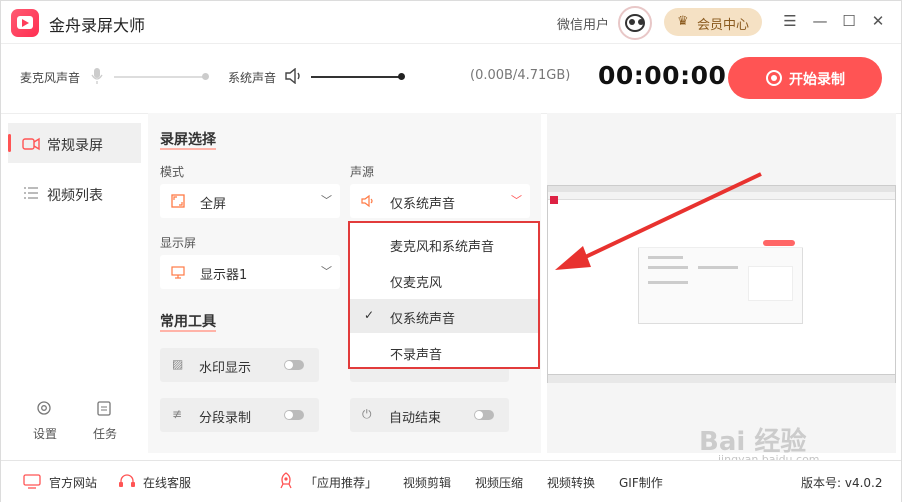  What do you see at coordinates (188, 323) in the screenshot?
I see `tools-title: 常用工具` at bounding box center [188, 323].